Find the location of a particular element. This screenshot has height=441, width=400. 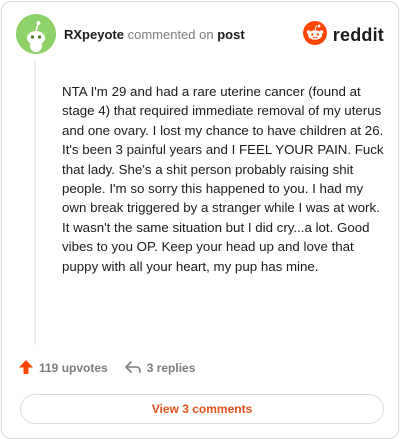

reddit-brand: reddit is located at coordinates (343, 35).